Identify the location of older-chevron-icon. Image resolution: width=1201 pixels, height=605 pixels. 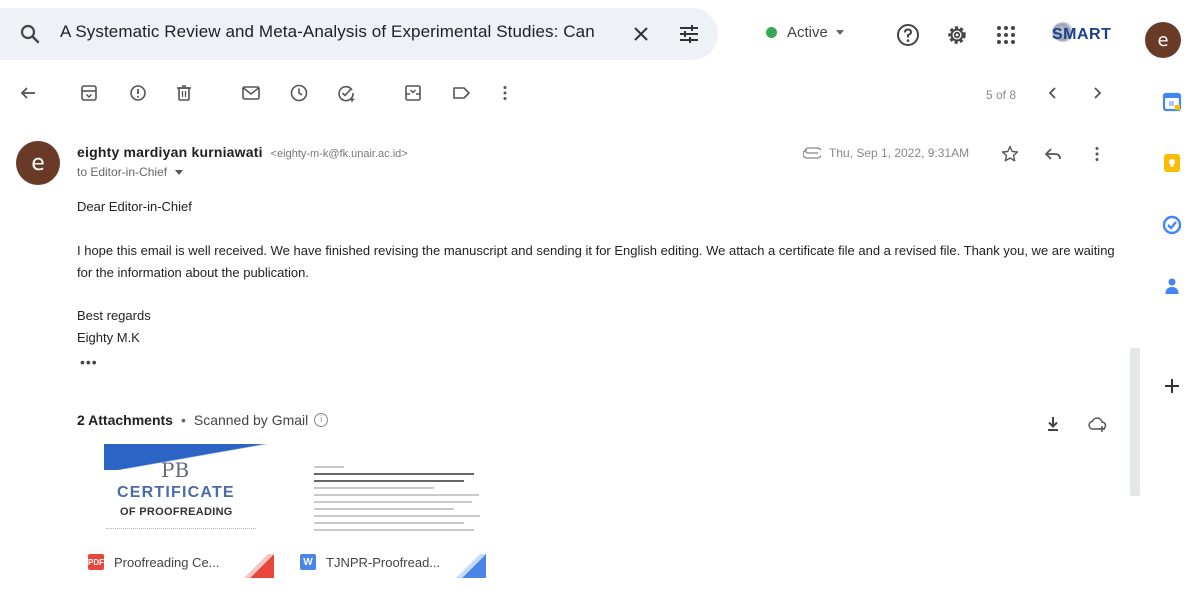
(1097, 93).